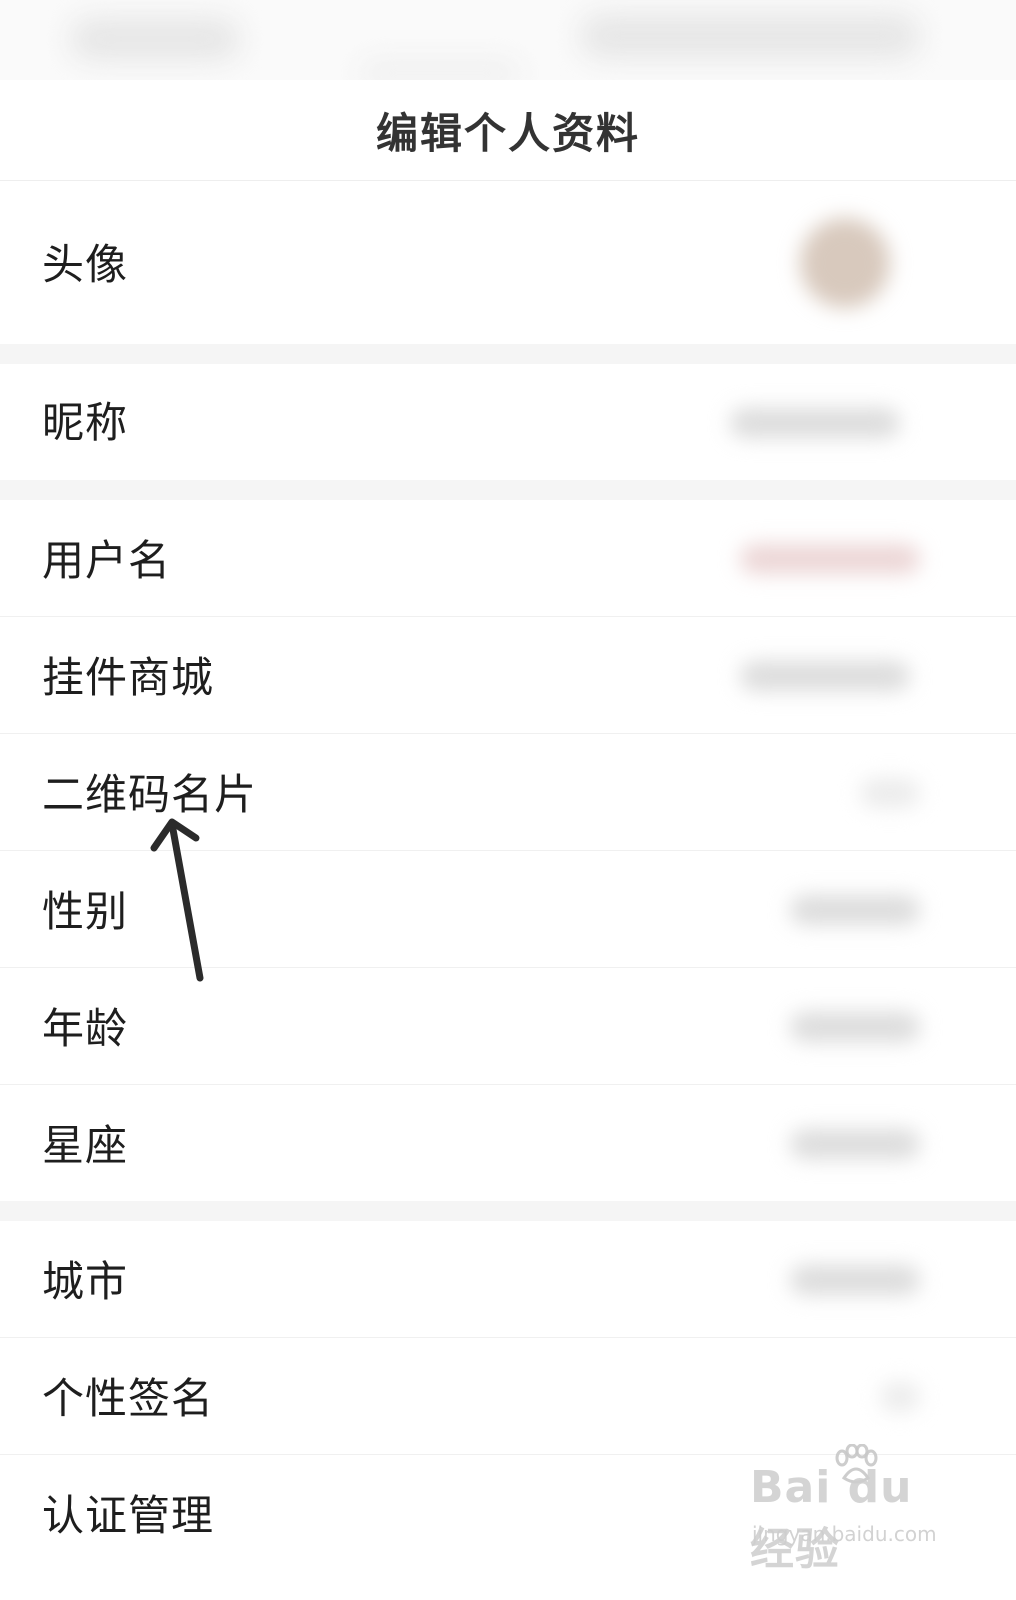 The height and width of the screenshot is (1600, 1016). I want to click on row-avatar: 头像, so click(508, 263).